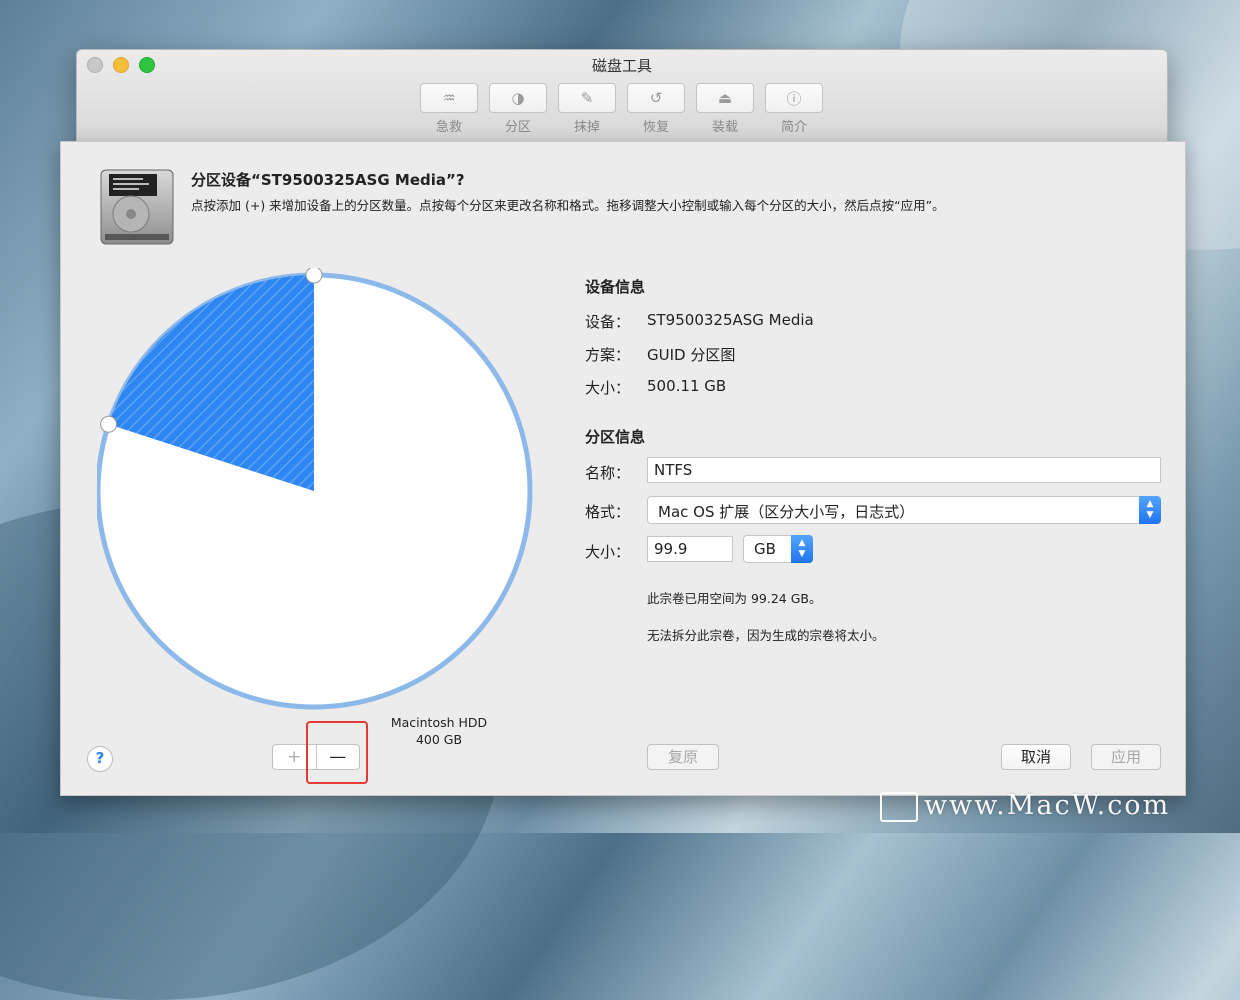 The image size is (1240, 1000). What do you see at coordinates (765, 549) in the screenshot?
I see `unit-value: GB` at bounding box center [765, 549].